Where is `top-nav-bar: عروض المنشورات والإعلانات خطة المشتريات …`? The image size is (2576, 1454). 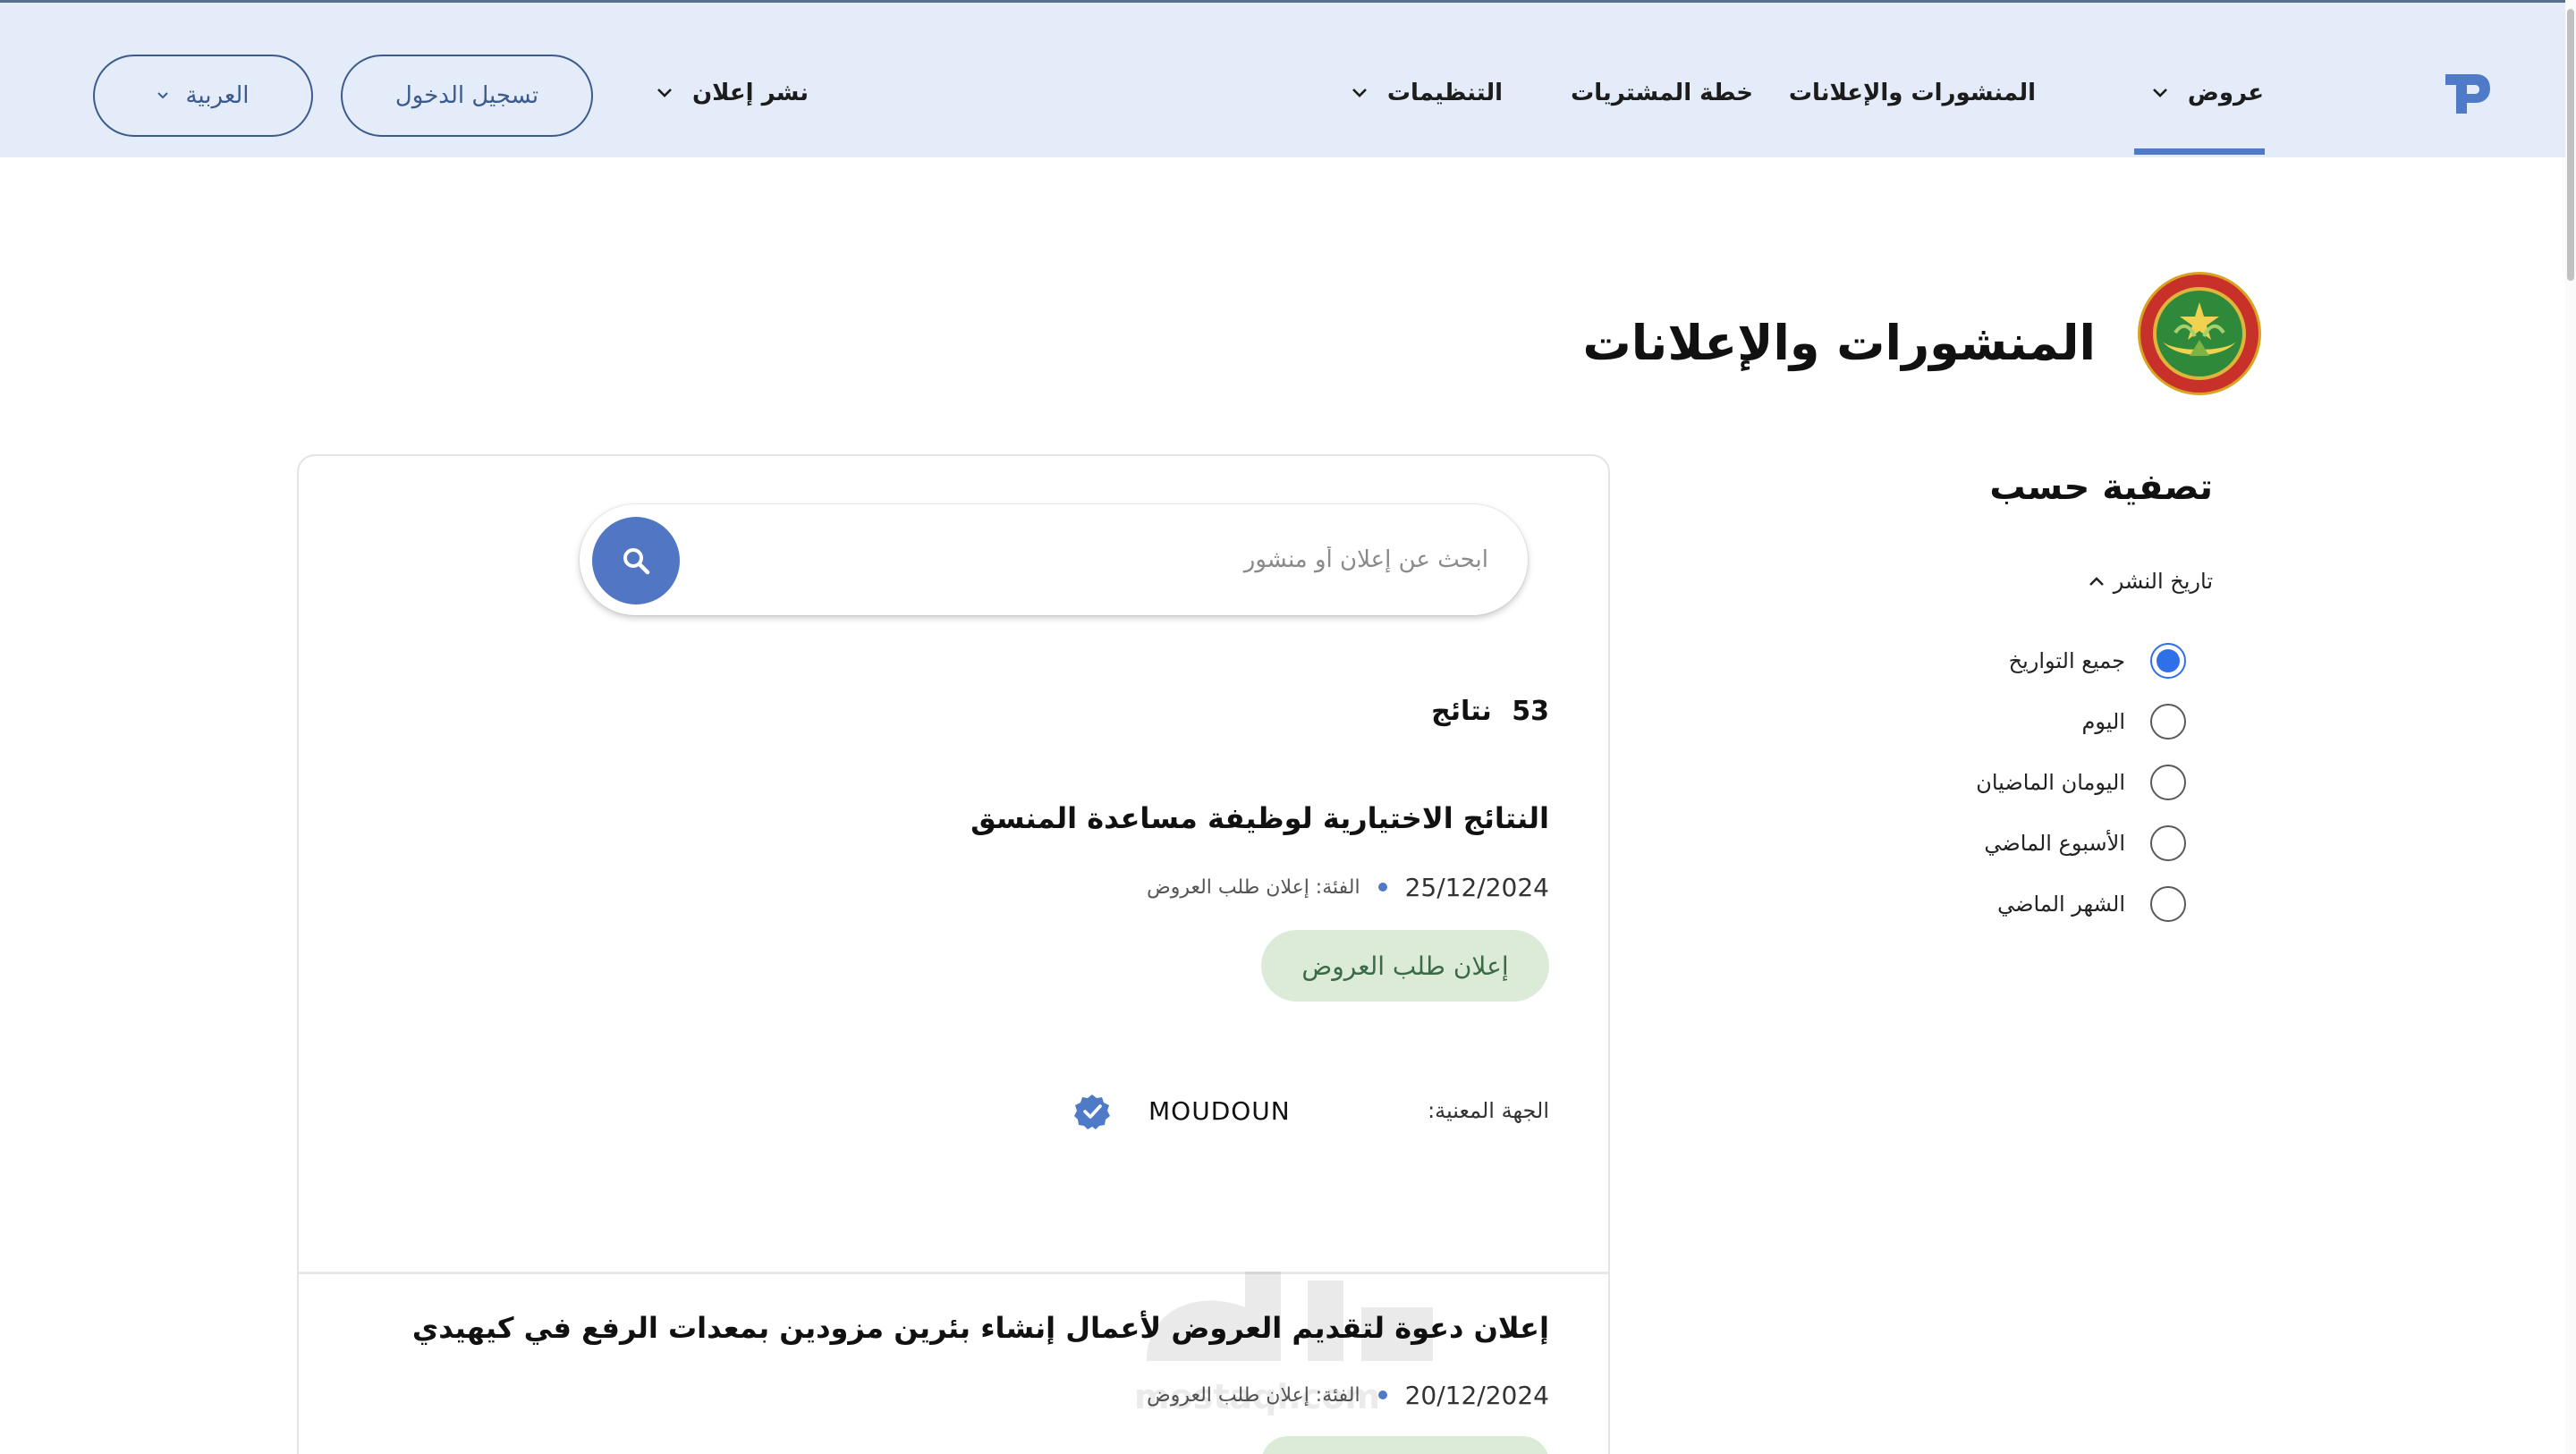
top-nav-bar: عروض المنشورات والإعلانات خطة المشتريات … is located at coordinates (1282, 78).